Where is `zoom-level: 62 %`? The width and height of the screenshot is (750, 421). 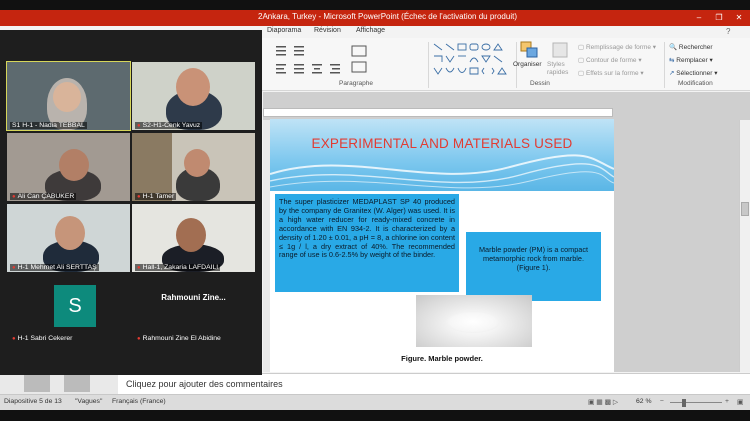 zoom-level: 62 % is located at coordinates (644, 401).